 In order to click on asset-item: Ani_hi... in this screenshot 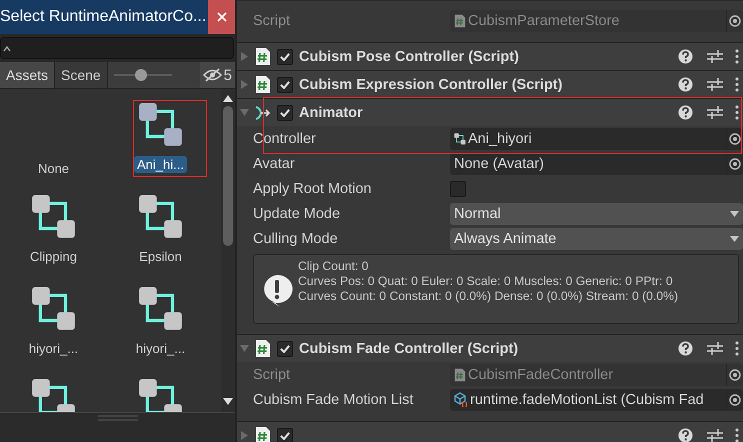, I will do `click(160, 148)`.